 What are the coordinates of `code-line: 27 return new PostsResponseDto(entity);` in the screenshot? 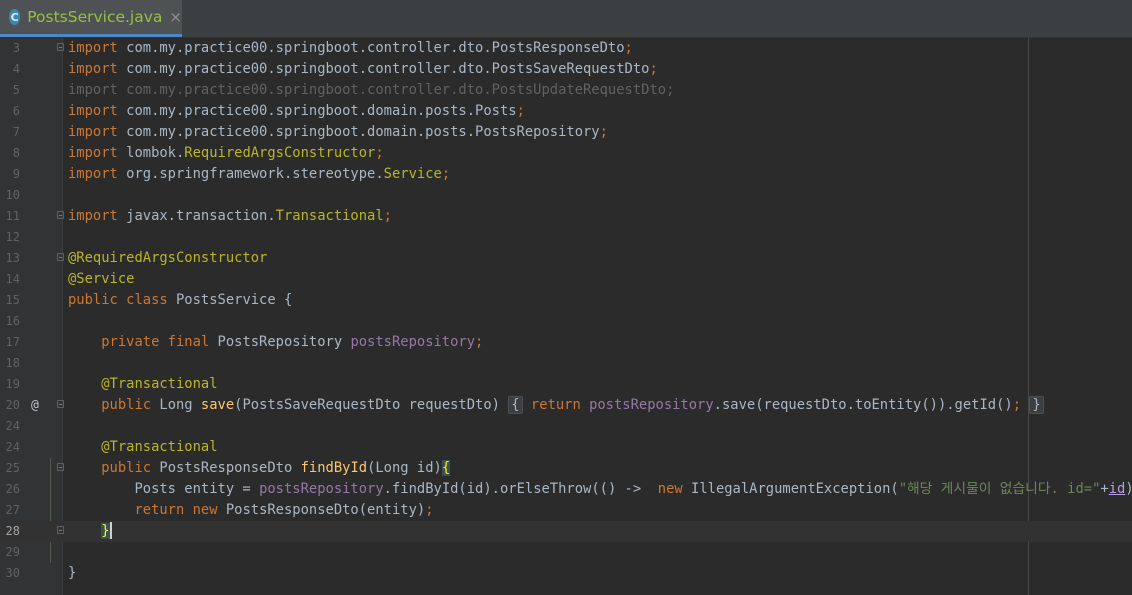 It's located at (566, 510).